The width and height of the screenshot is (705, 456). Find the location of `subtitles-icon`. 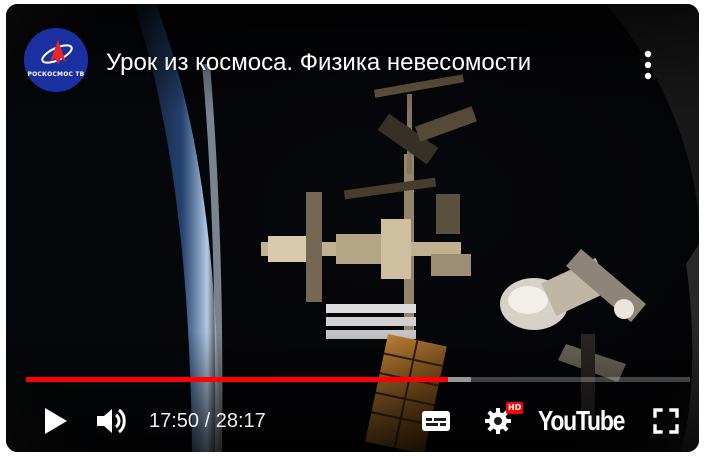

subtitles-icon is located at coordinates (436, 421).